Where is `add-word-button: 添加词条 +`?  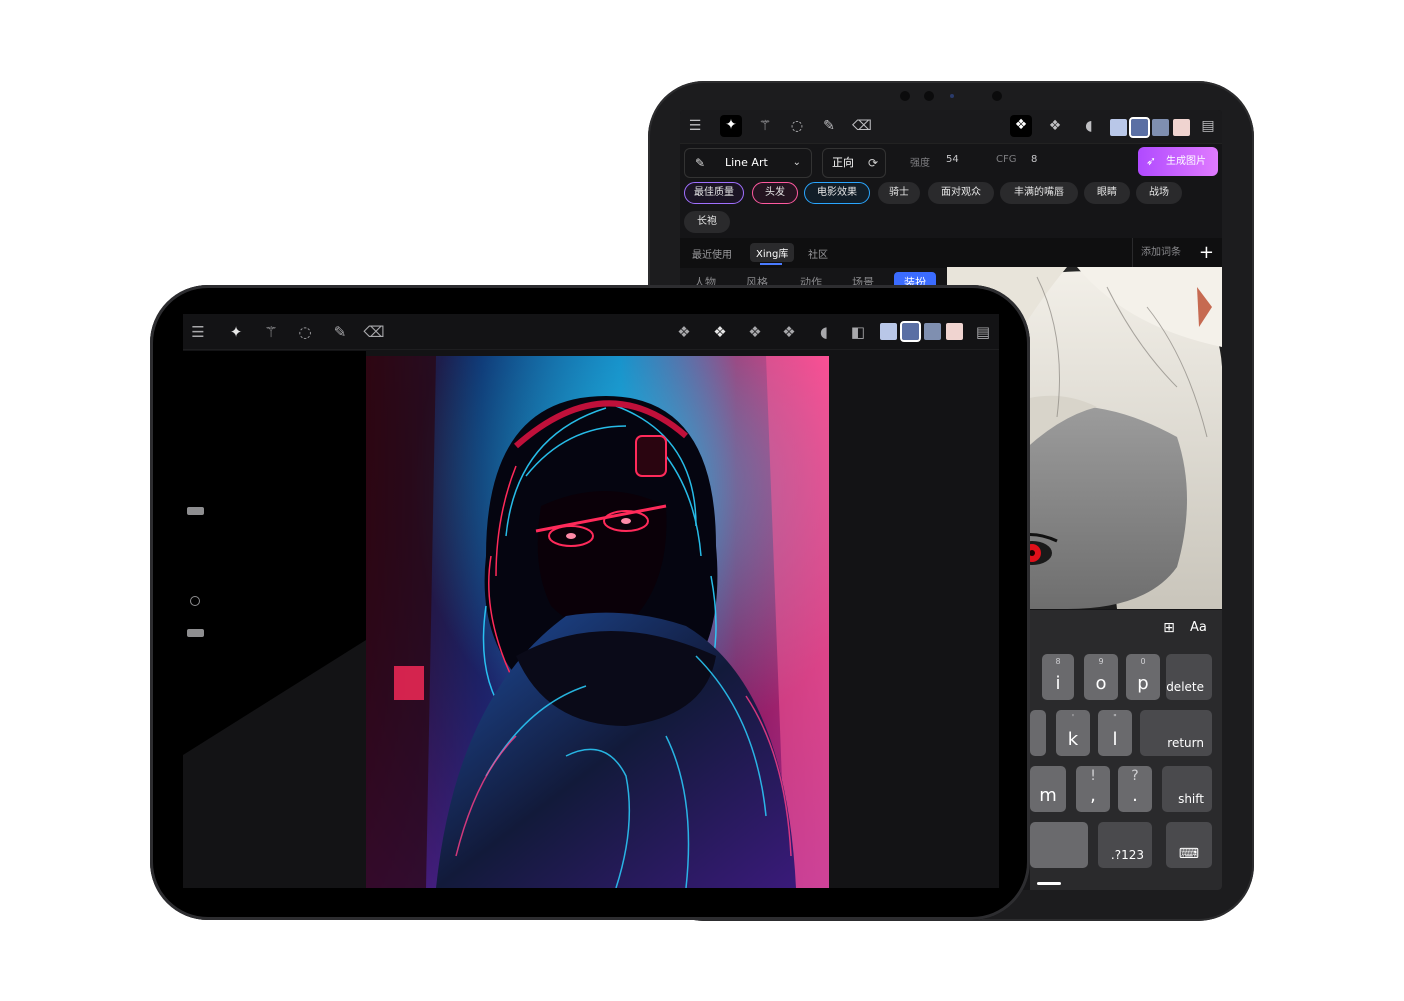 add-word-button: 添加词条 + is located at coordinates (1177, 253).